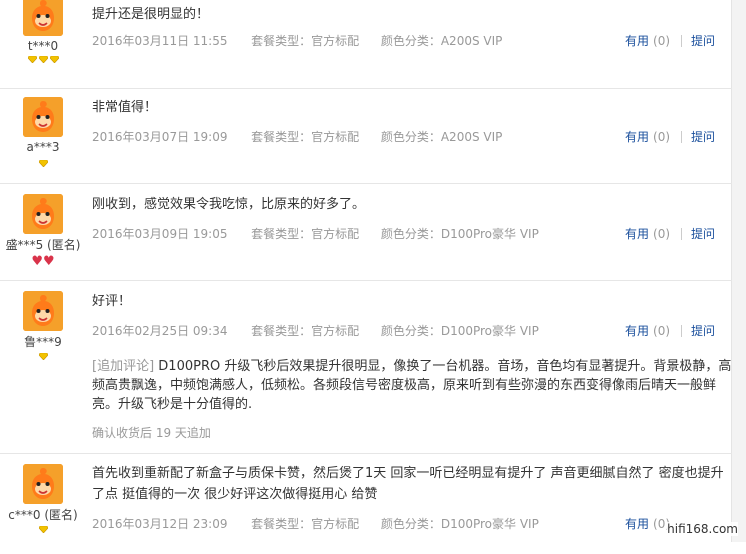  I want to click on reviewer-name: 盛***5 (匿名), so click(43, 245).